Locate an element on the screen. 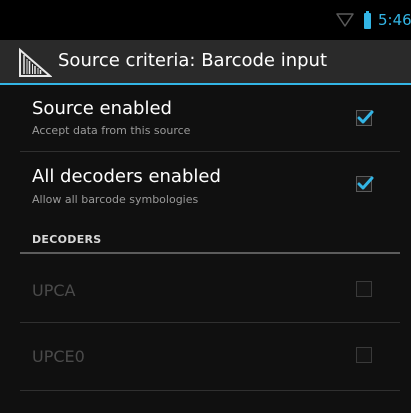 Image resolution: width=411 pixels, height=413 pixels. action-bar-divider is located at coordinates (205, 84).